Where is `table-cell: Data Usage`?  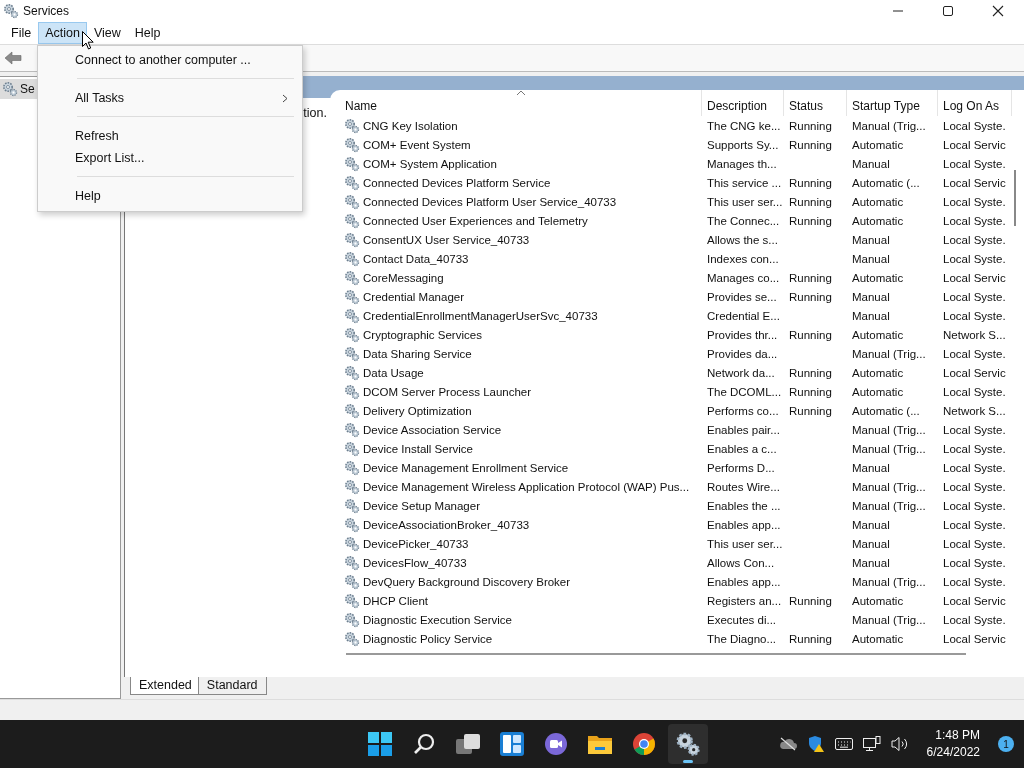
table-cell: Data Usage is located at coordinates (393, 372).